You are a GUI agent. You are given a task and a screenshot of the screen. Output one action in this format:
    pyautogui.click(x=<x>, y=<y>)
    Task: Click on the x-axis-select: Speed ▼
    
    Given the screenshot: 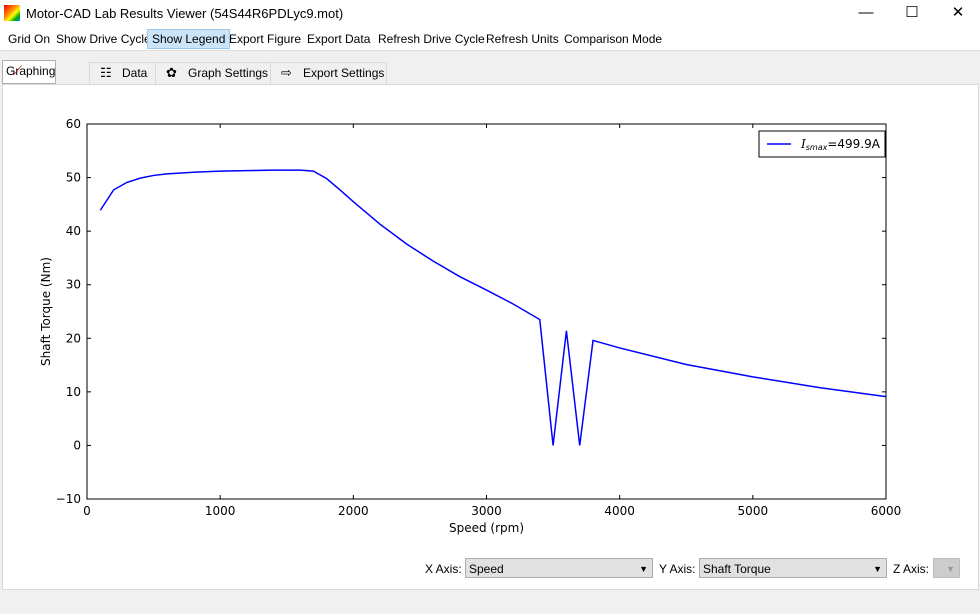 What is the action you would take?
    pyautogui.click(x=559, y=568)
    